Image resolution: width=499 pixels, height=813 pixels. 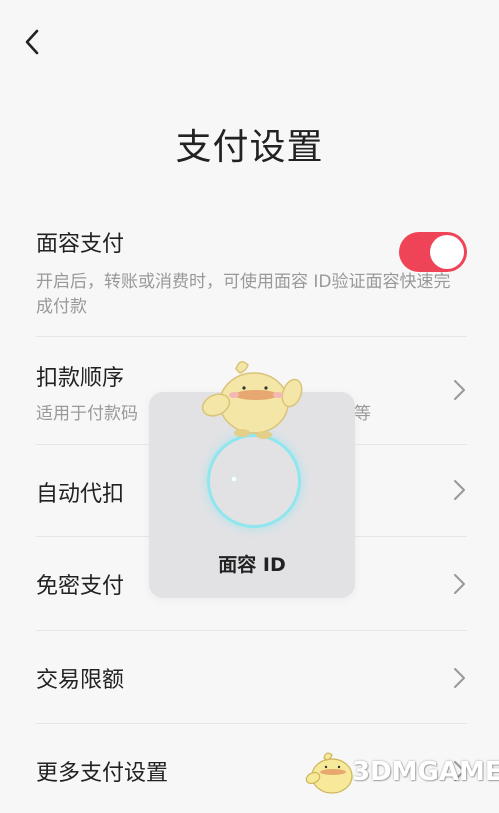 What do you see at coordinates (252, 565) in the screenshot?
I see `face-id-label: 面容 ID` at bounding box center [252, 565].